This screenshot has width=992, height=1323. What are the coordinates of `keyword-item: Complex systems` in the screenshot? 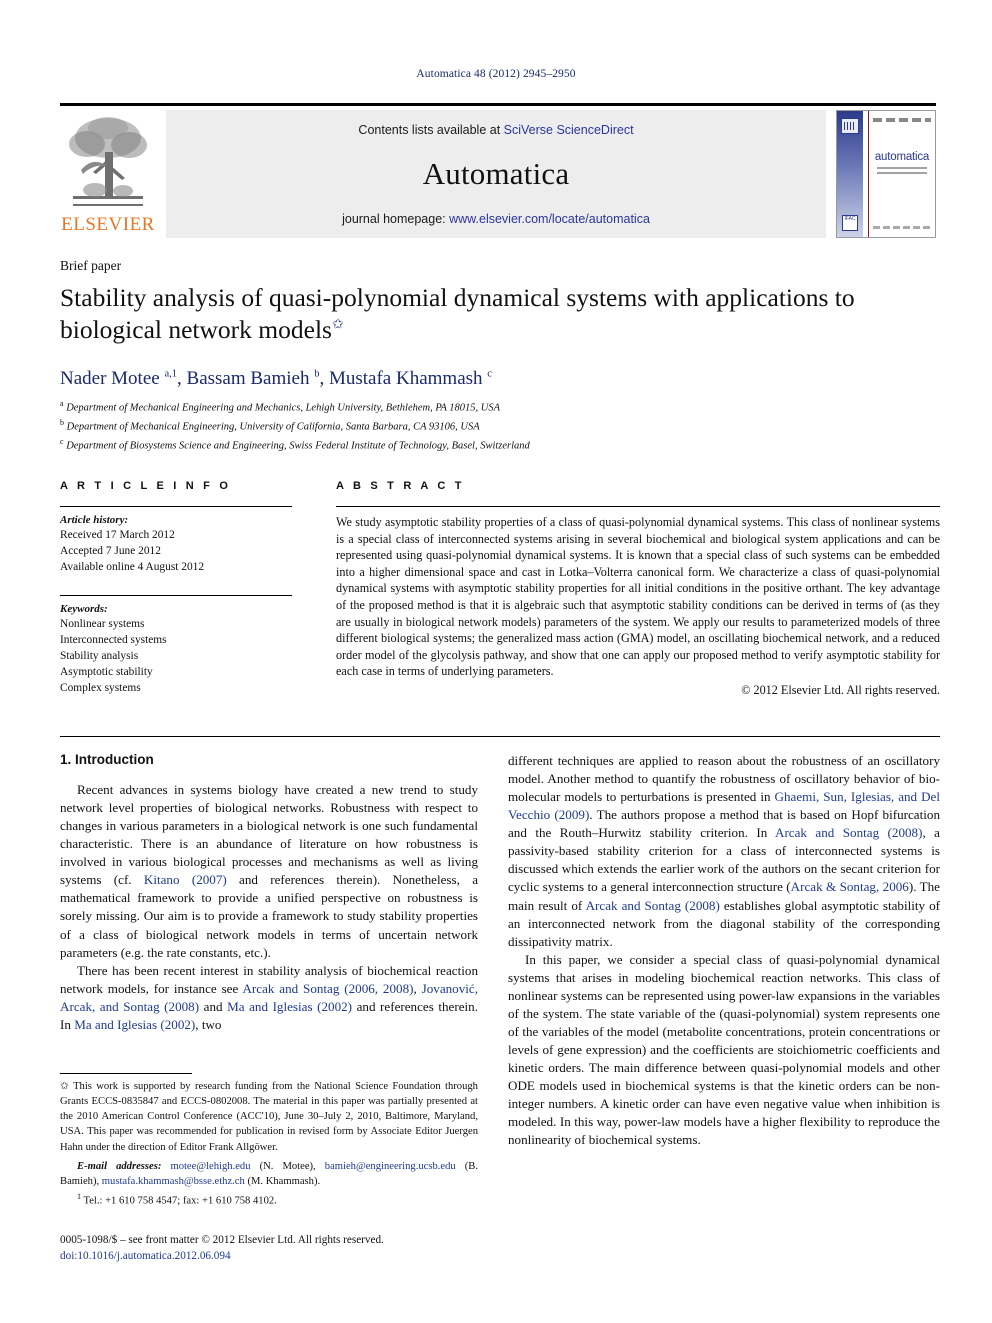 It's located at (100, 688).